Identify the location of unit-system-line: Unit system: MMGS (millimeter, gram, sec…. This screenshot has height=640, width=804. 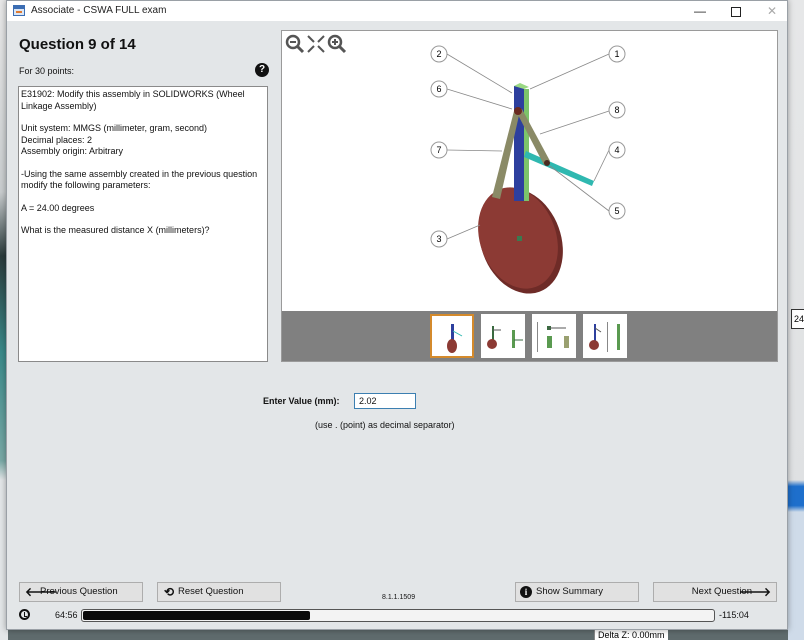
(114, 128).